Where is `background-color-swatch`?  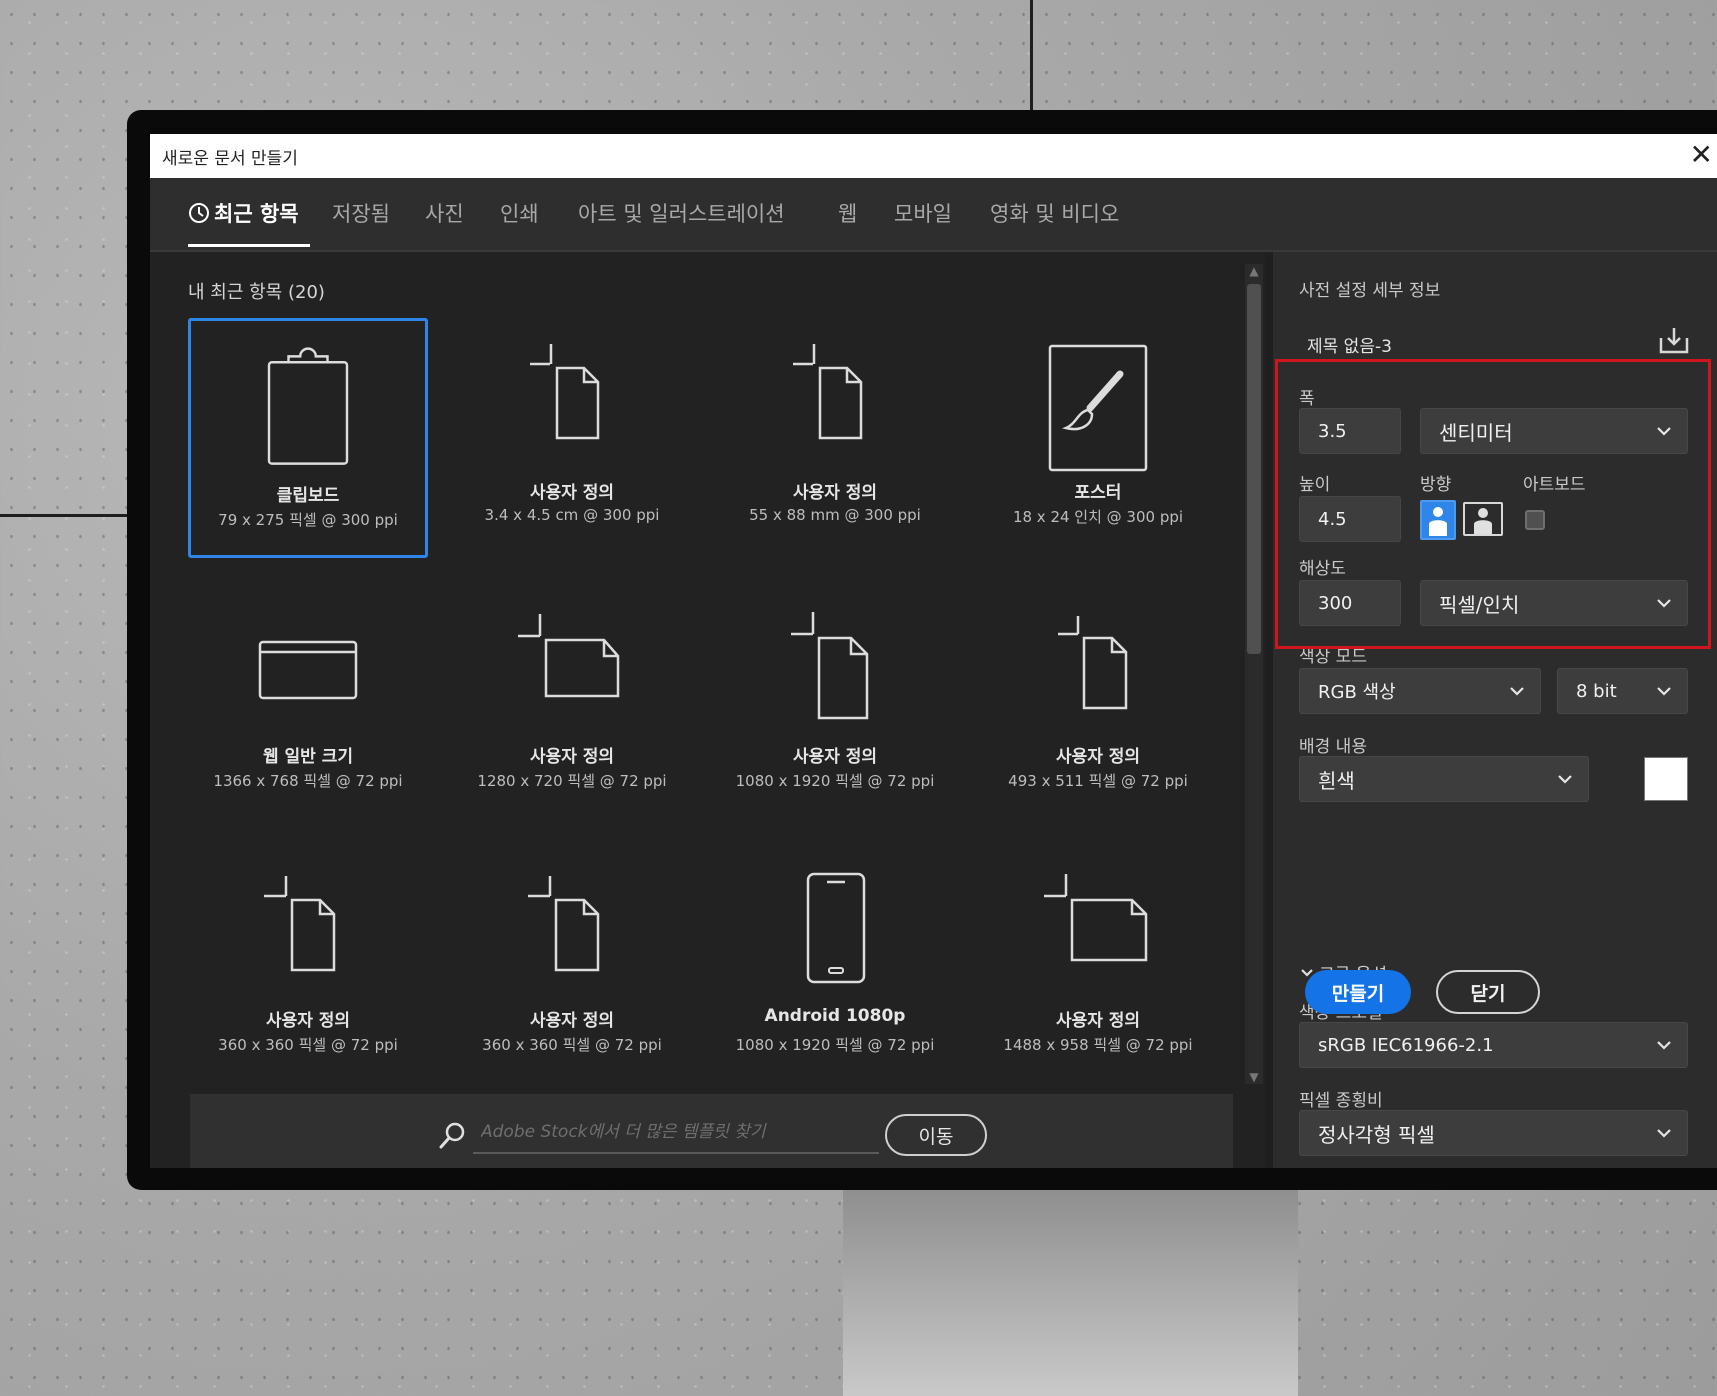
background-color-swatch is located at coordinates (1666, 779).